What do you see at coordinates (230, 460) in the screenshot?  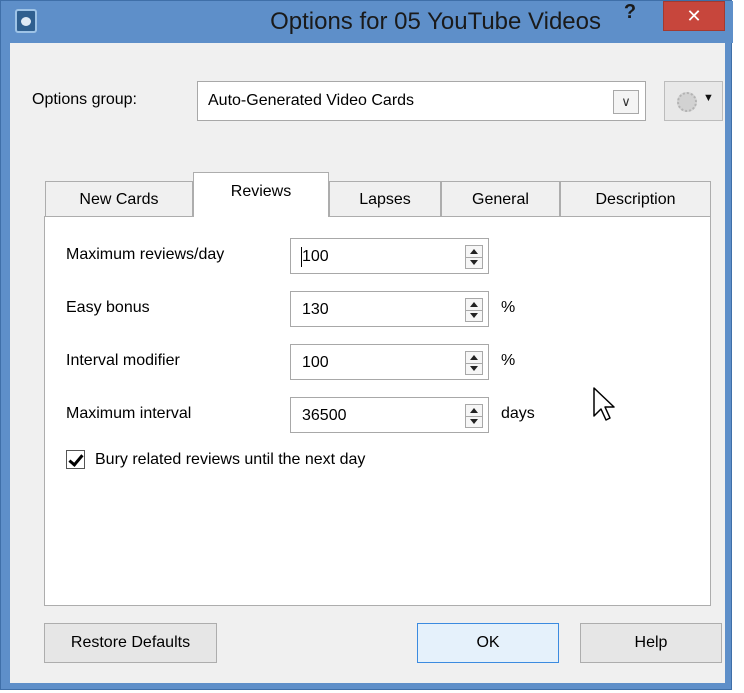 I see `bury-reviews-label: Bury related reviews until the next day` at bounding box center [230, 460].